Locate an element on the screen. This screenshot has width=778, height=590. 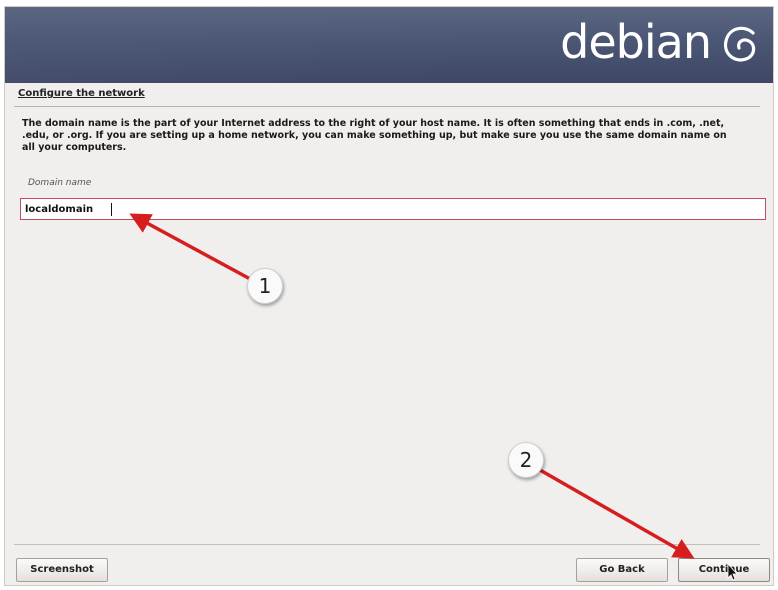
page-title: Configure the network is located at coordinates (81, 93).